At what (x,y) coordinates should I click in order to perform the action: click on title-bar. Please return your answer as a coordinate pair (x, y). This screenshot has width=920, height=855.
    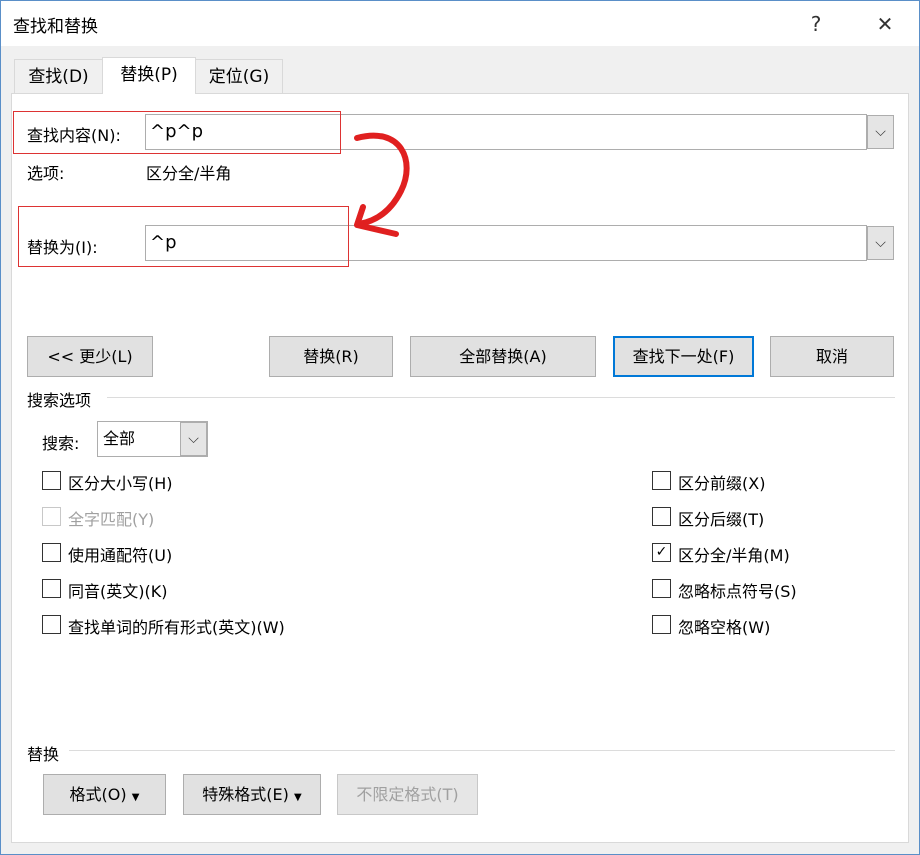
    Looking at the image, I should click on (460, 23).